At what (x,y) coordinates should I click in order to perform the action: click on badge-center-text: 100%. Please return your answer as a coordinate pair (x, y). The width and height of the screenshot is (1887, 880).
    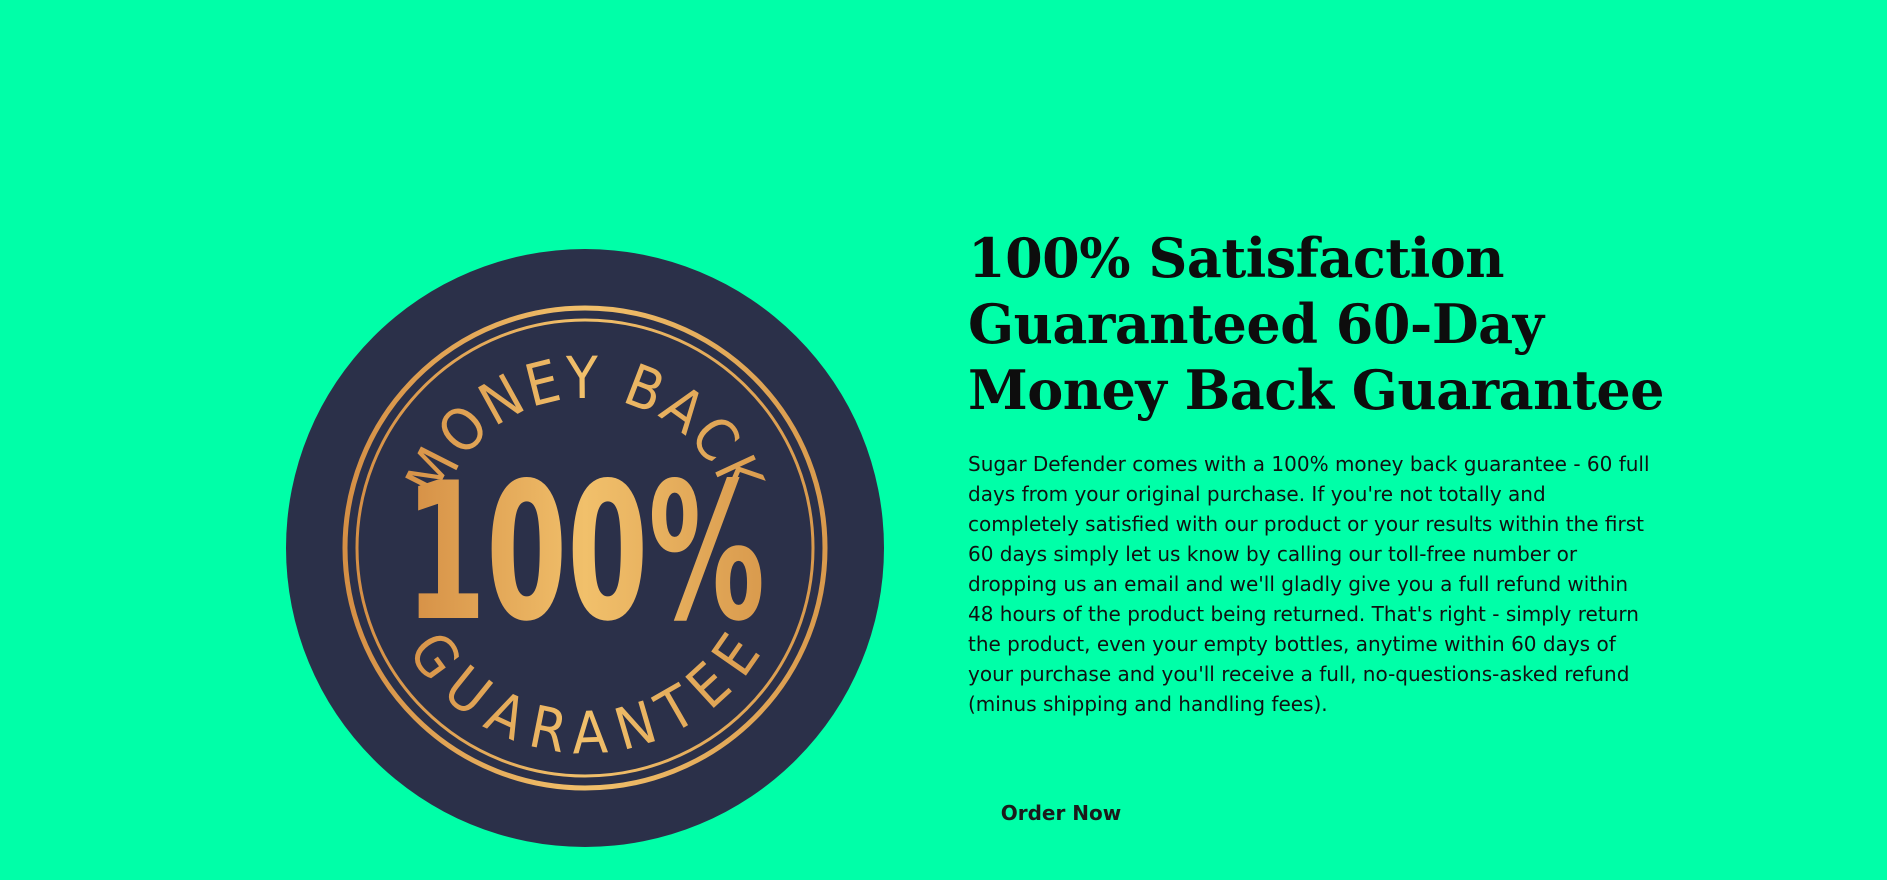
    Looking at the image, I should click on (585, 552).